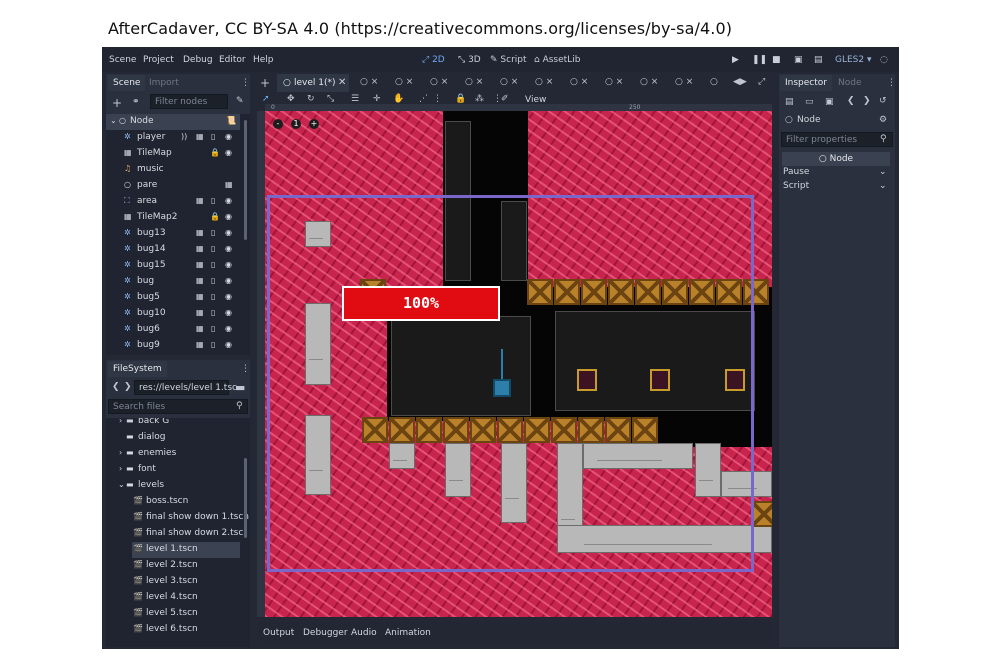  Describe the element at coordinates (173, 250) in the screenshot. I see `tree-row-bug14: ✲ bug14 ▦ ▯ ◉` at that location.